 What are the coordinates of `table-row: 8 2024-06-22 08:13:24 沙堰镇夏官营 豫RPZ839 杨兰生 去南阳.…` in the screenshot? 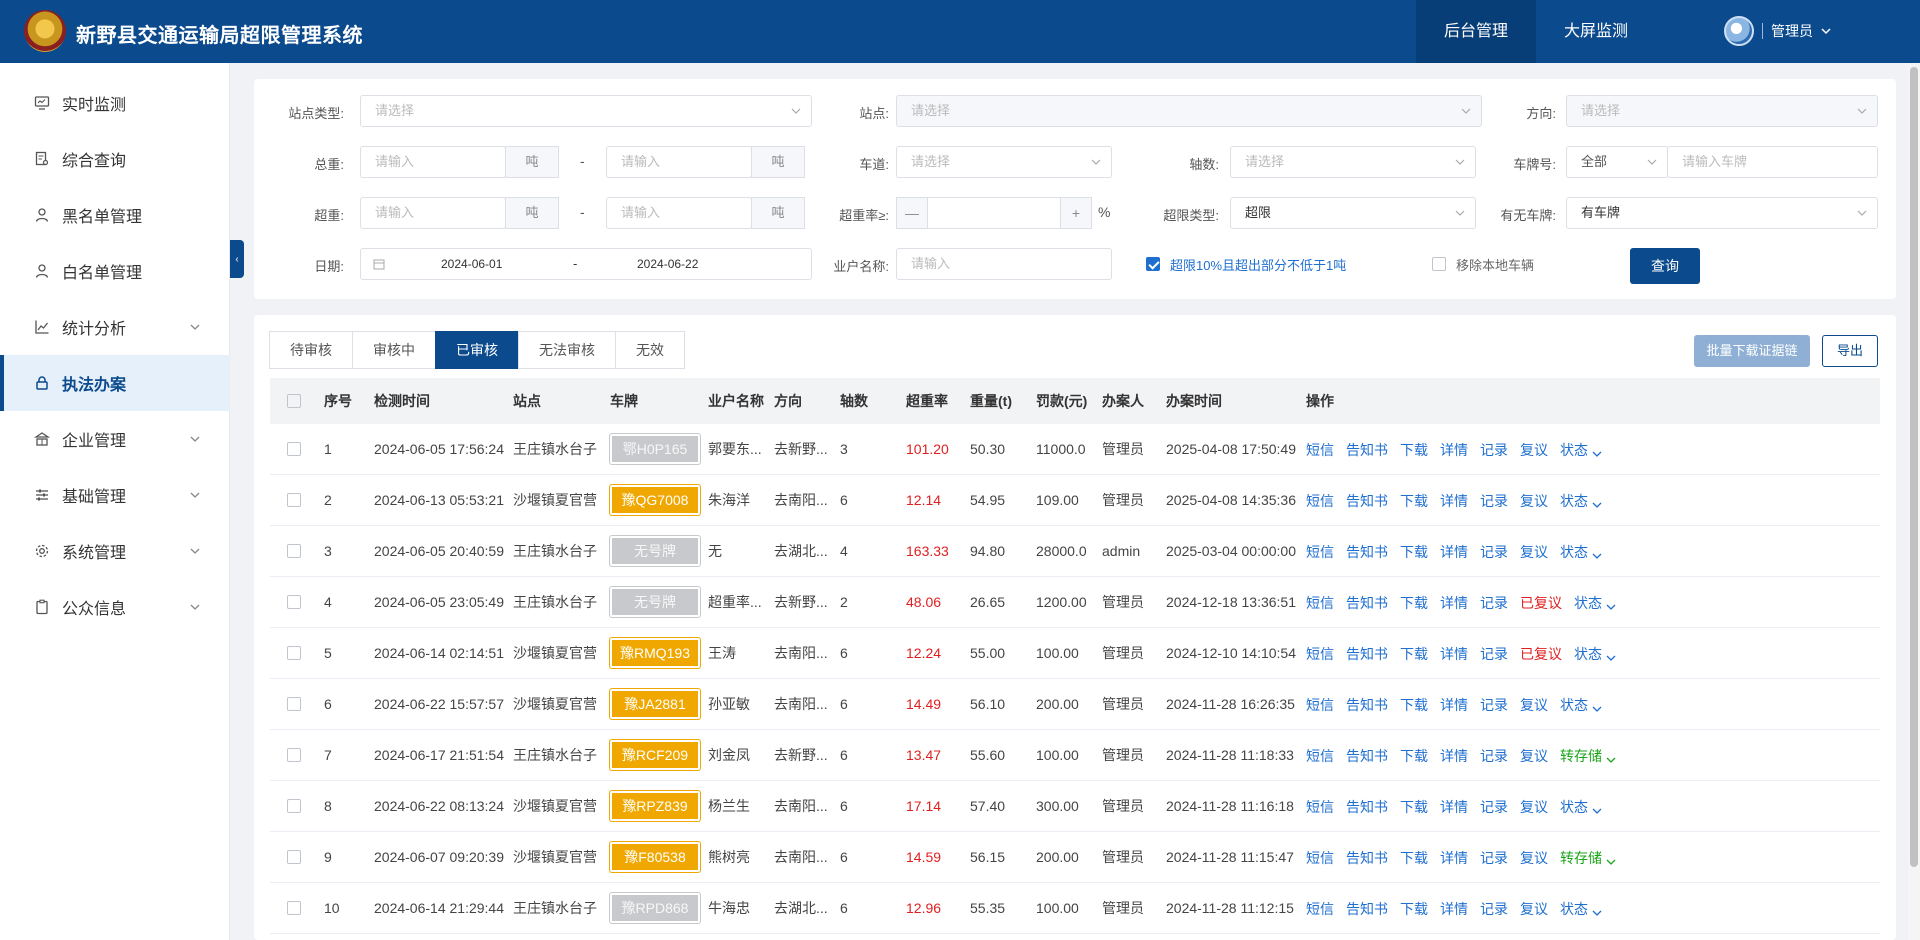 It's located at (1075, 806).